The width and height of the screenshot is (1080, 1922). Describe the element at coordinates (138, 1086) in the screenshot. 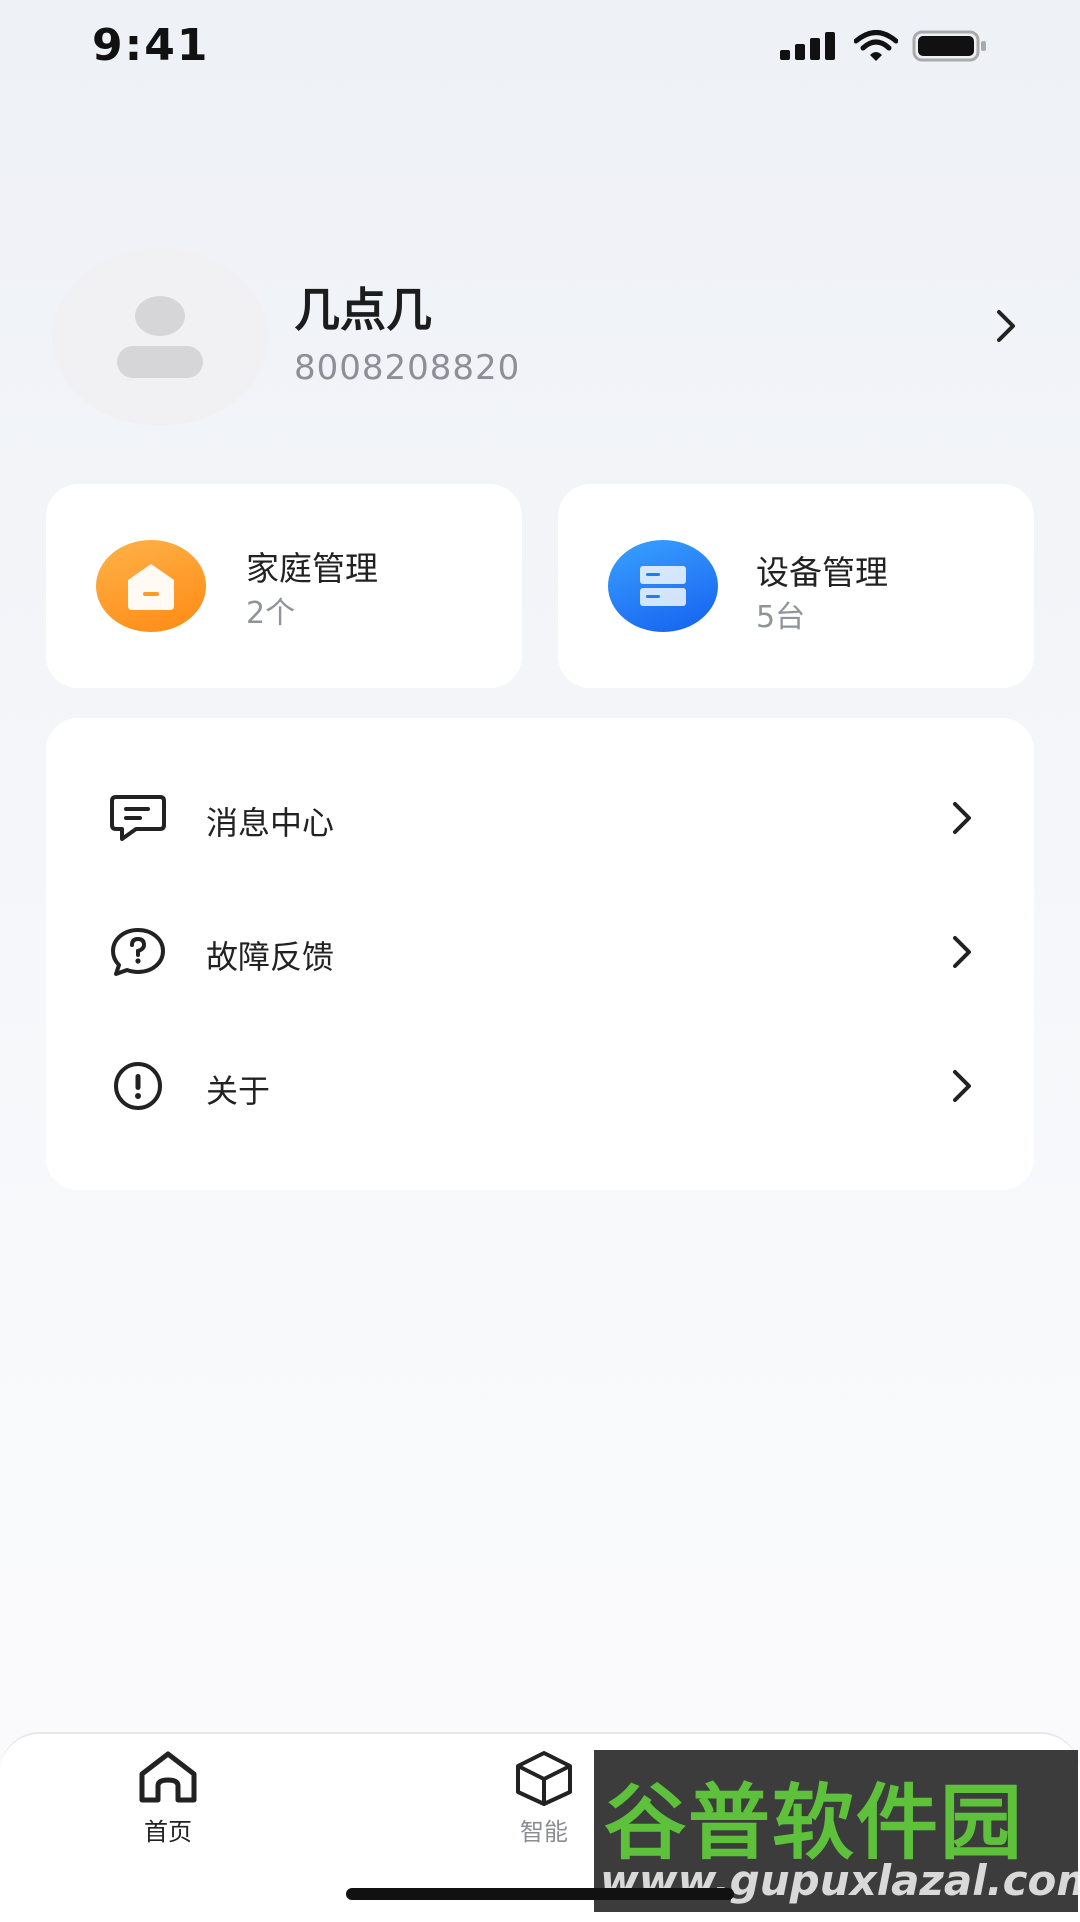

I see `info-icon` at that location.